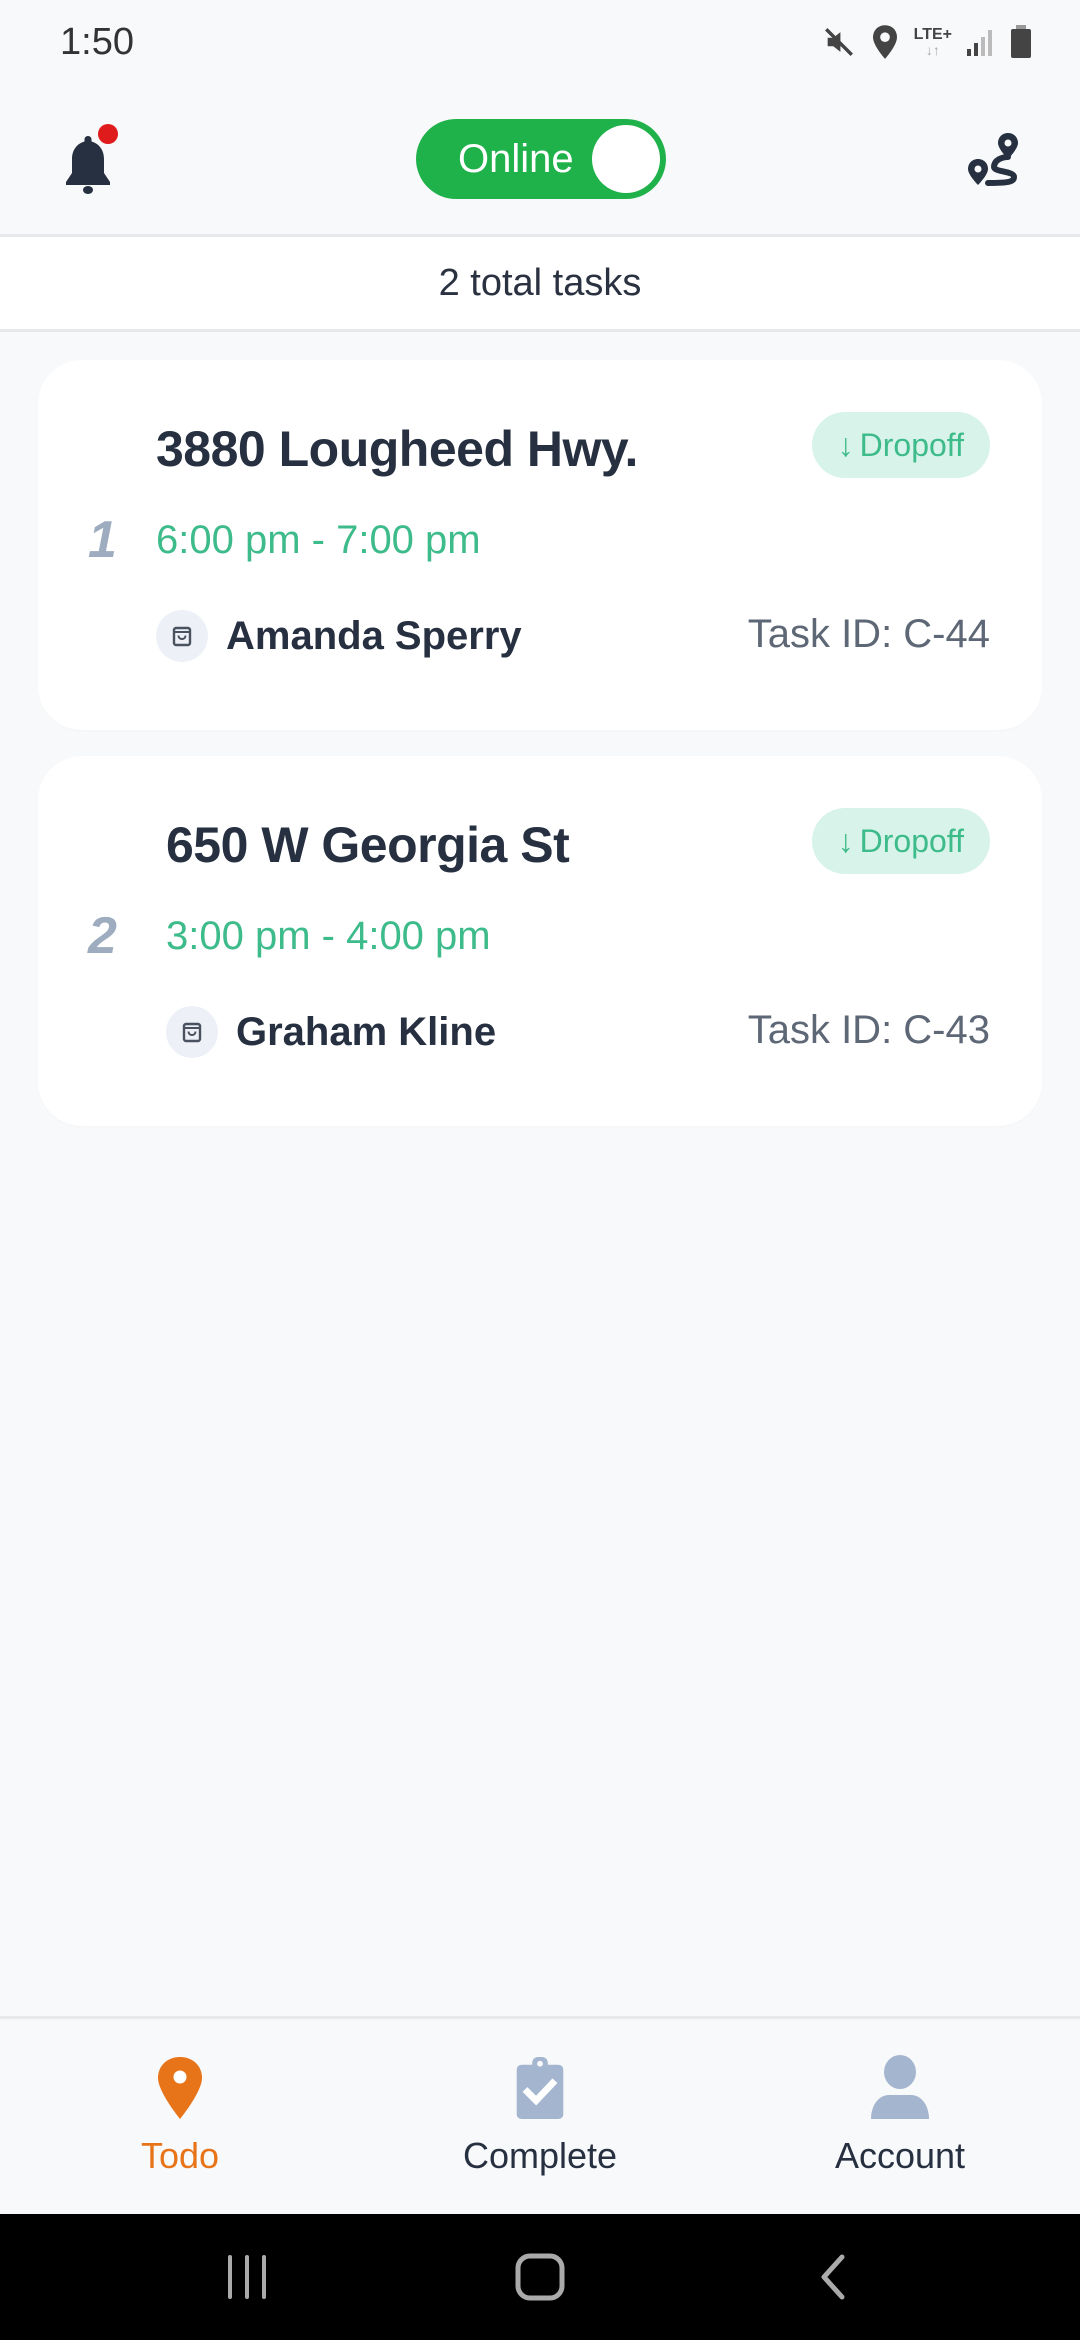 This screenshot has width=1080, height=2340. I want to click on task-customer: Amanda Sperry, so click(339, 636).